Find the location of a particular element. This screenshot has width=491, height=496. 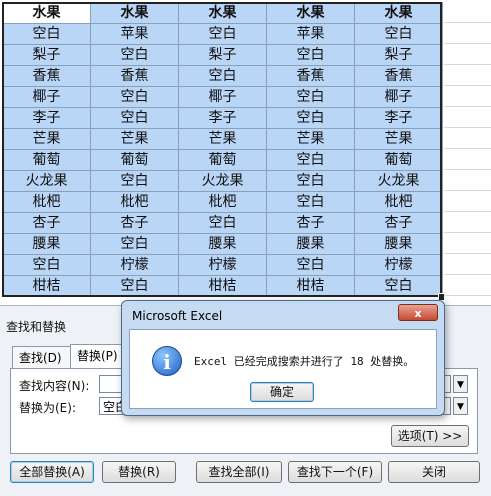

dialog-title: 查找和替换 is located at coordinates (36, 327).